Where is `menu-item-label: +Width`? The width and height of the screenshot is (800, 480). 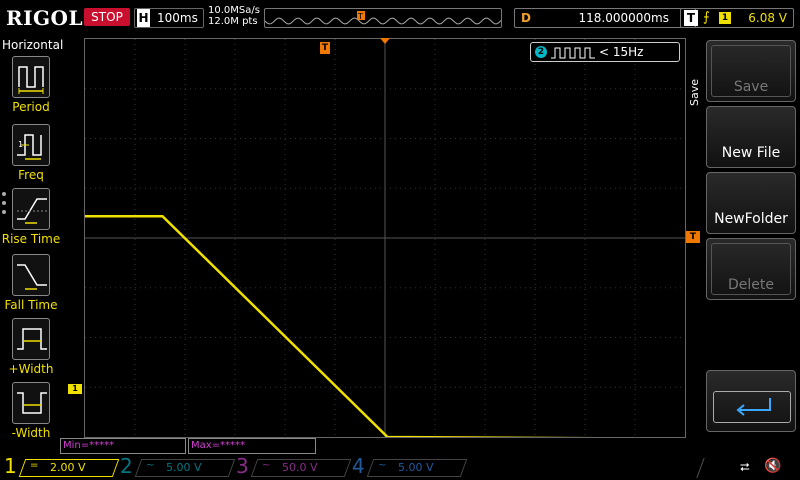 menu-item-label: +Width is located at coordinates (31, 369).